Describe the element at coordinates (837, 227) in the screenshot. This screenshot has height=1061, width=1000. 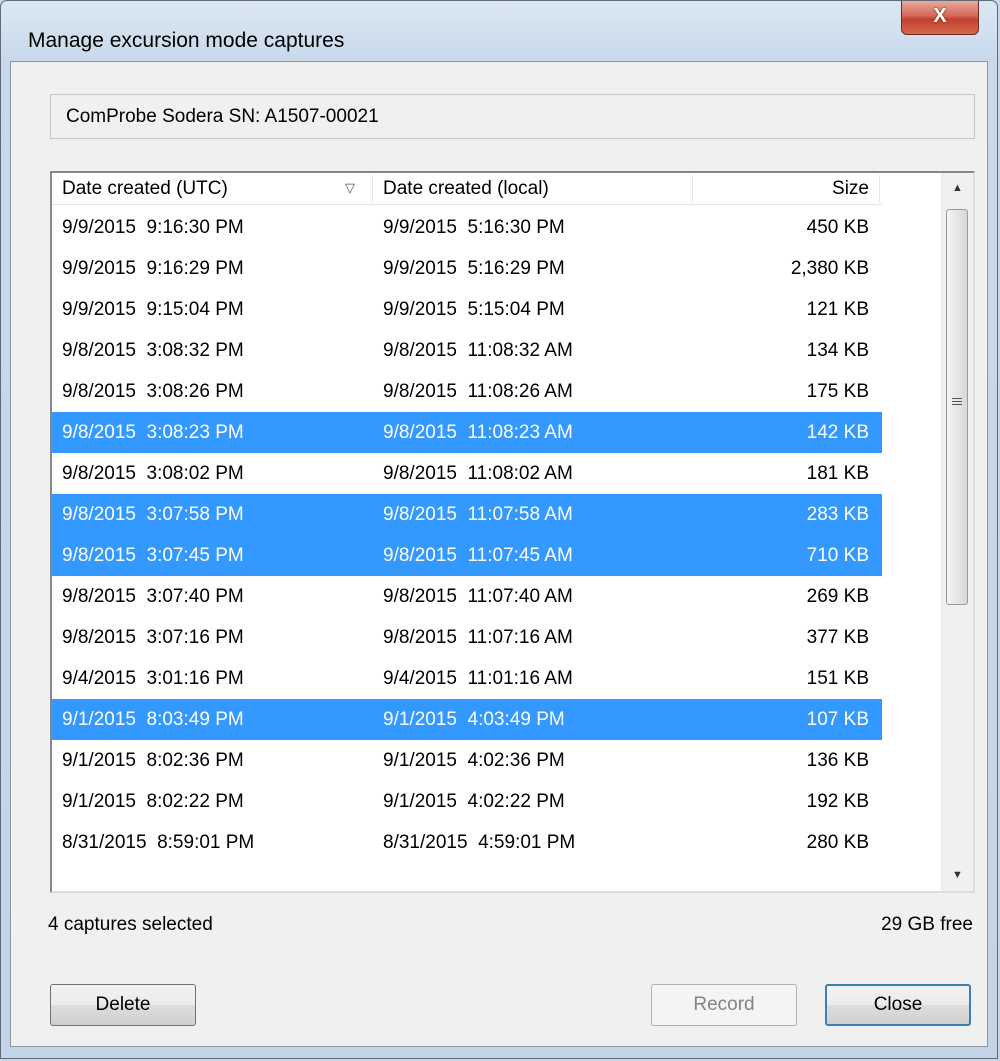
I see `cell-size: 450 KB` at that location.